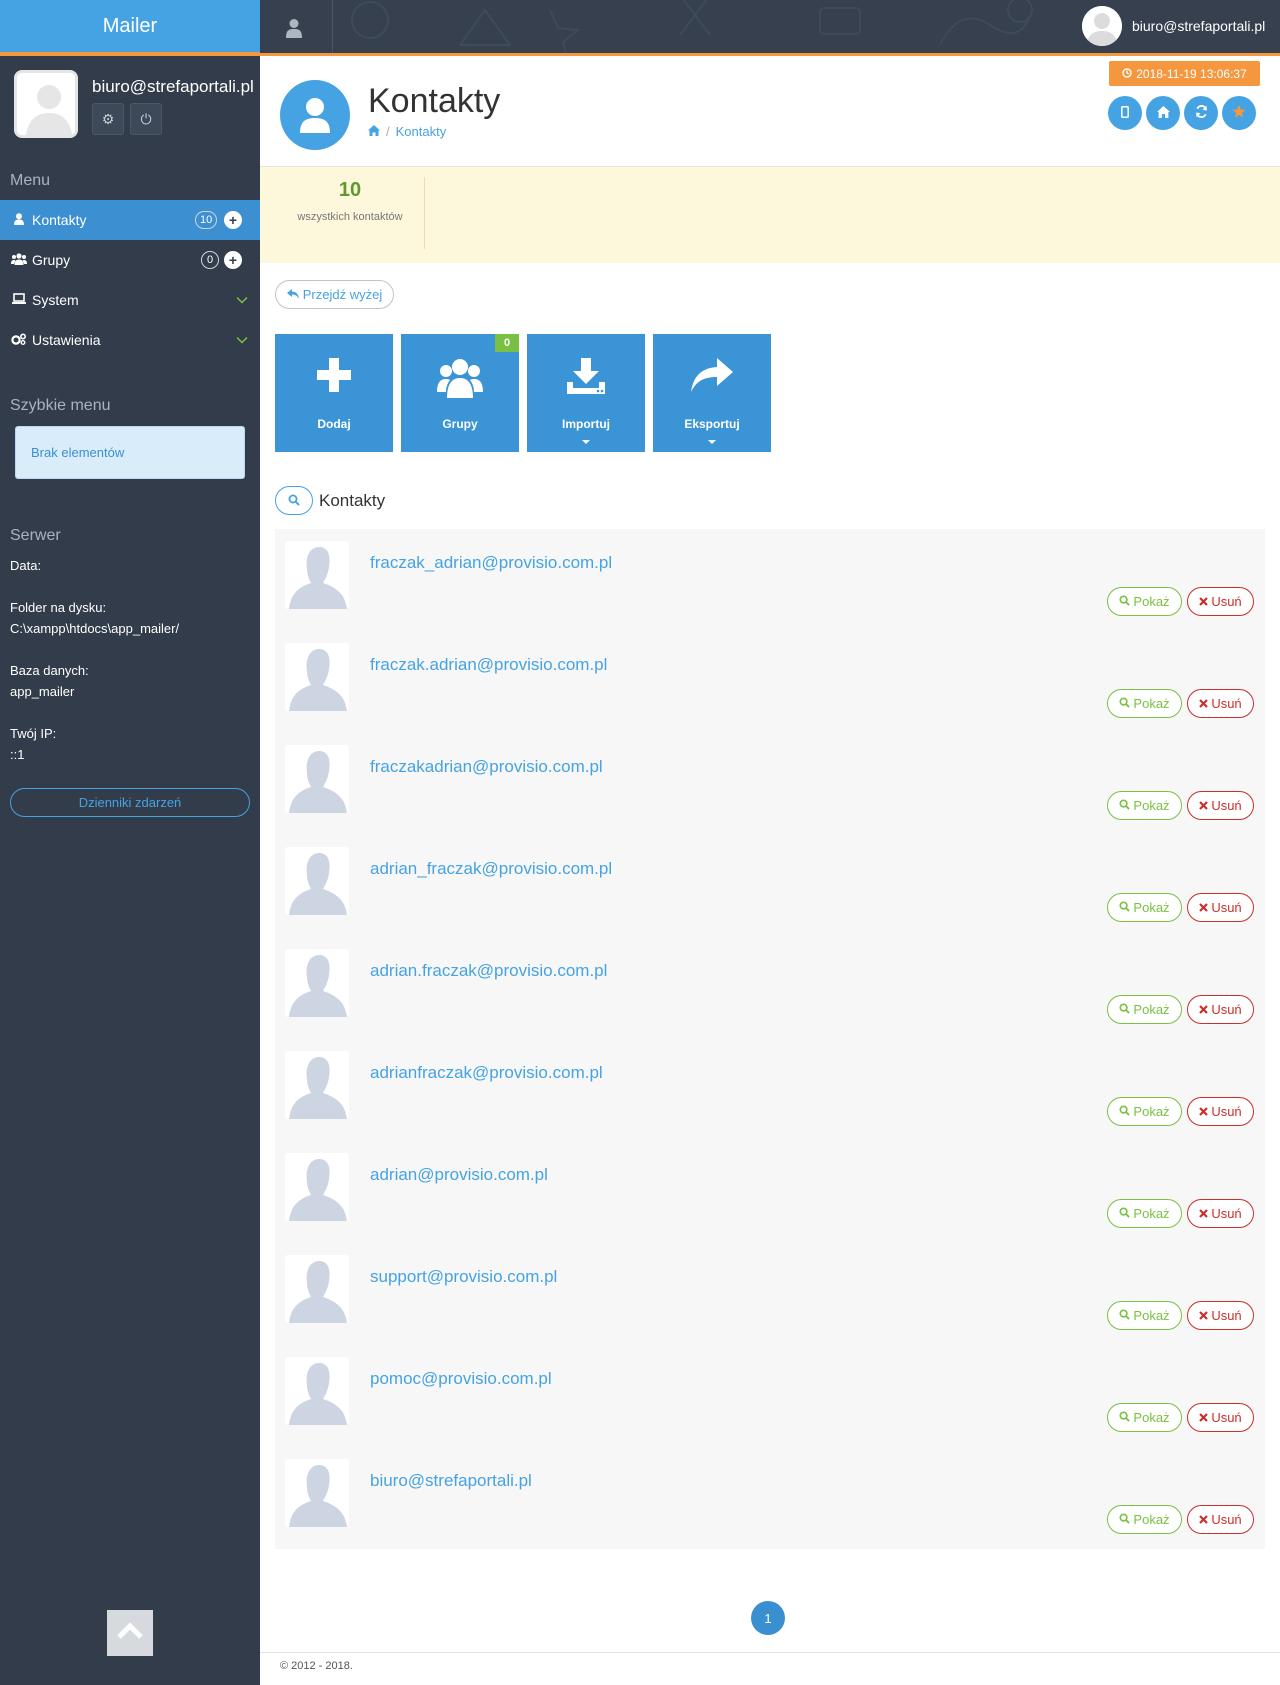 The image size is (1280, 1685). I want to click on server-date-label: Data:, so click(26, 565).